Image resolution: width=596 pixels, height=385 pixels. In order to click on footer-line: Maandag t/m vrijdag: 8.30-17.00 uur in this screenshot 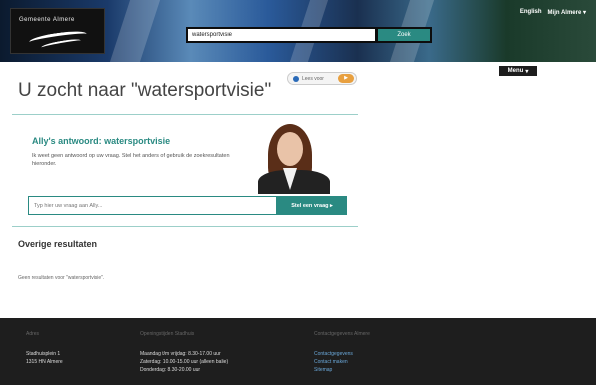, I will do `click(180, 354)`.